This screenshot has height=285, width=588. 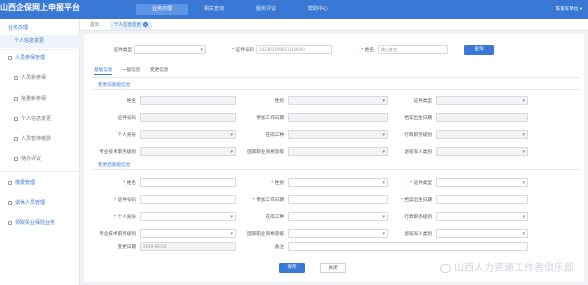 What do you see at coordinates (318, 9) in the screenshot?
I see `nav-help: 帮助中心` at bounding box center [318, 9].